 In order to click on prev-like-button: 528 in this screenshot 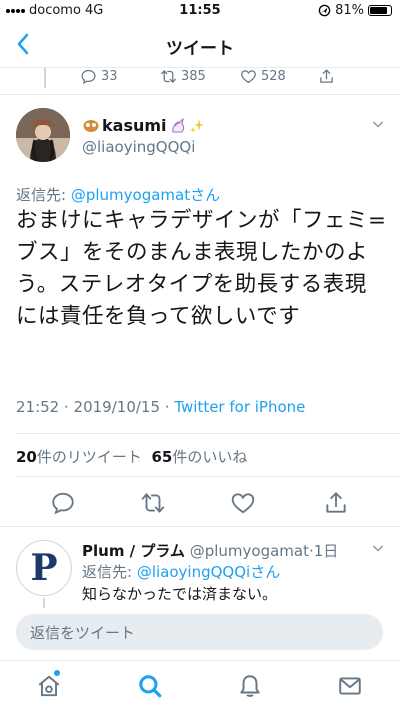, I will do `click(263, 76)`.